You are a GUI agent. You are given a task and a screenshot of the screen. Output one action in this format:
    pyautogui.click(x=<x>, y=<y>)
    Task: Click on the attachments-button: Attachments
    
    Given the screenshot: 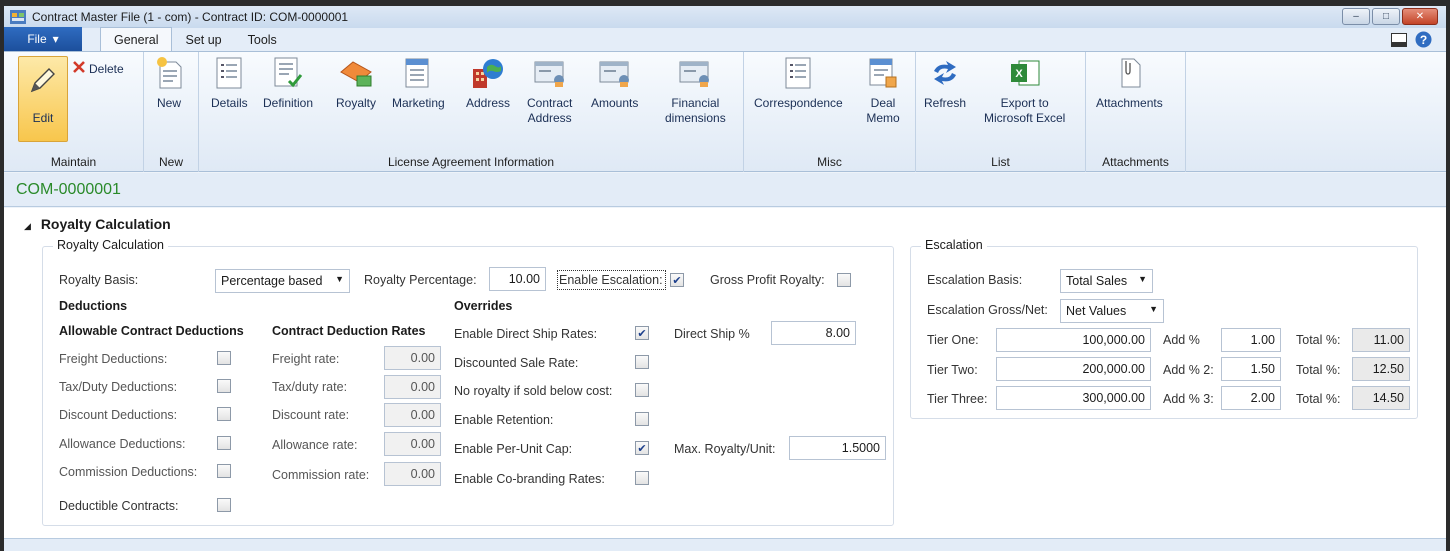 What is the action you would take?
    pyautogui.click(x=1129, y=83)
    